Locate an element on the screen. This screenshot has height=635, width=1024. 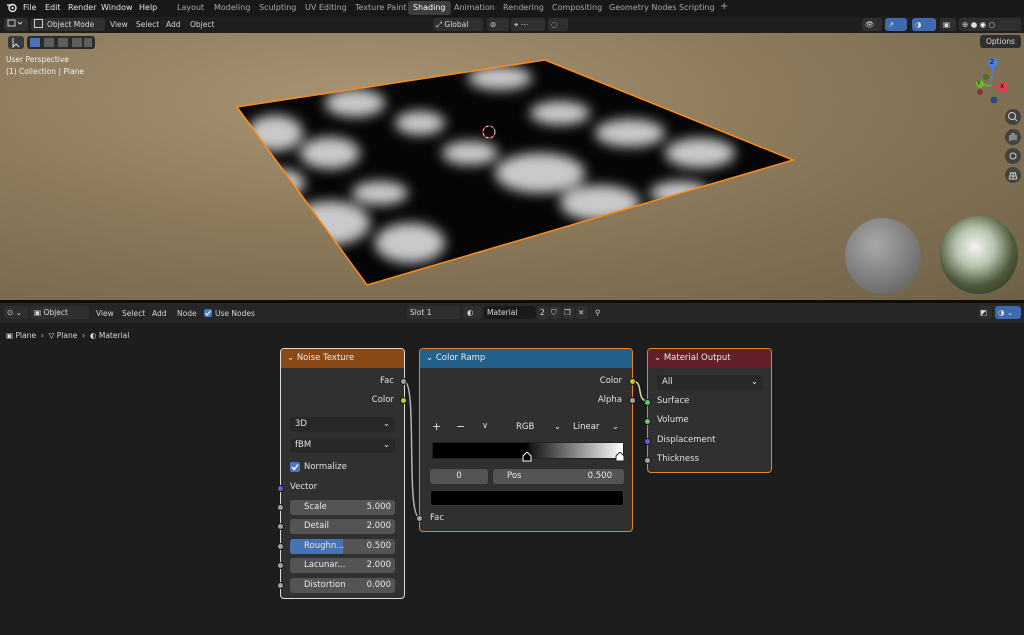
duplicate-material-icon: ❐ is located at coordinates (568, 312).